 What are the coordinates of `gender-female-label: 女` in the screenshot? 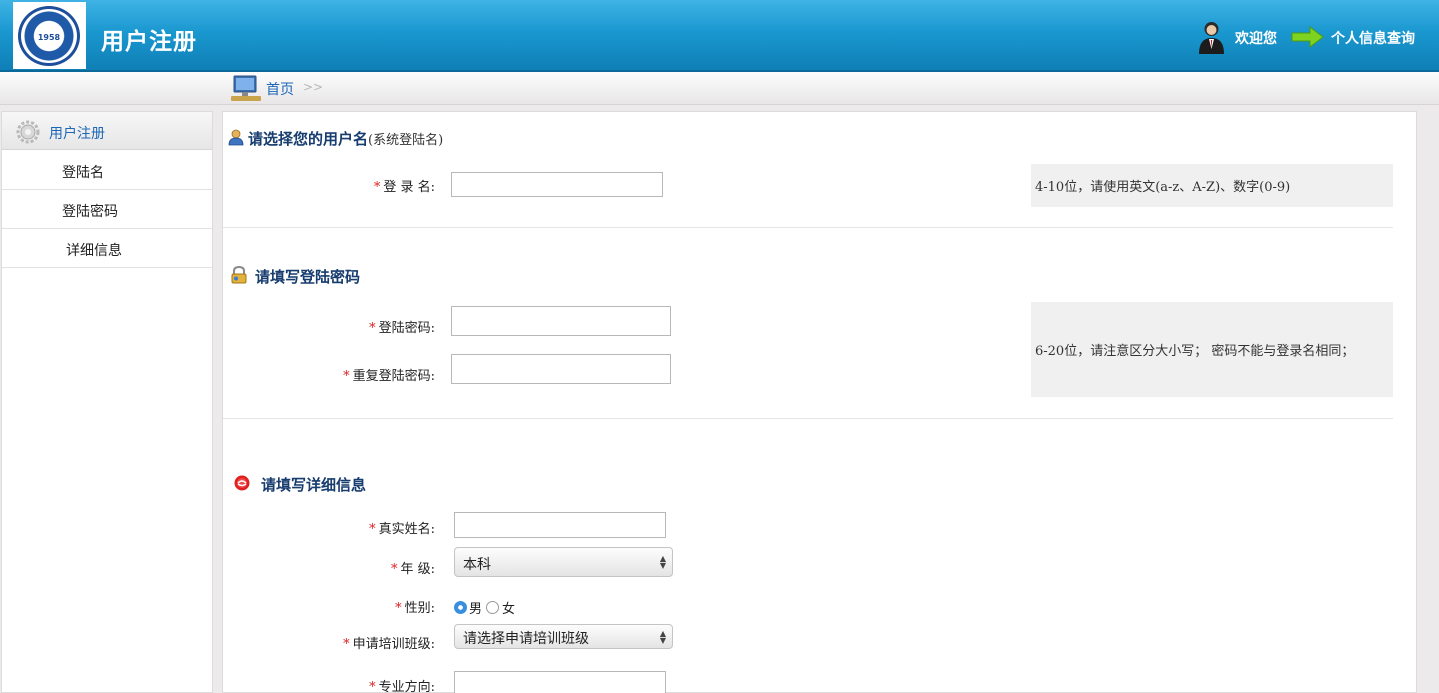 It's located at (509, 609).